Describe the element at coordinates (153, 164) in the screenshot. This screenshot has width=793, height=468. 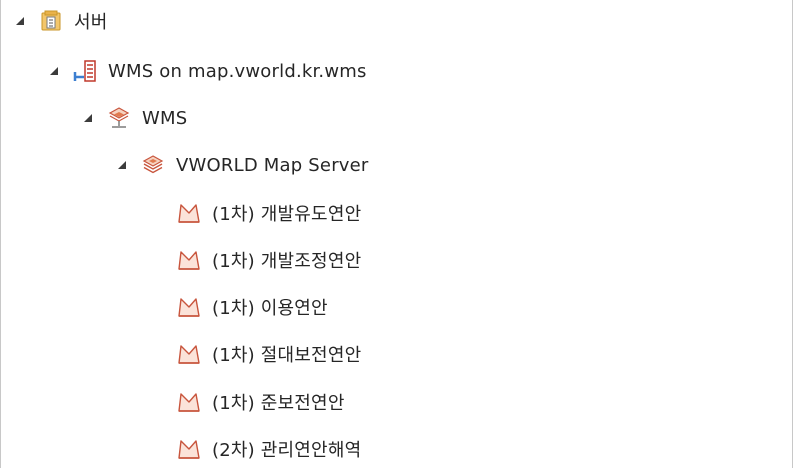
I see `layer-group-icon` at that location.